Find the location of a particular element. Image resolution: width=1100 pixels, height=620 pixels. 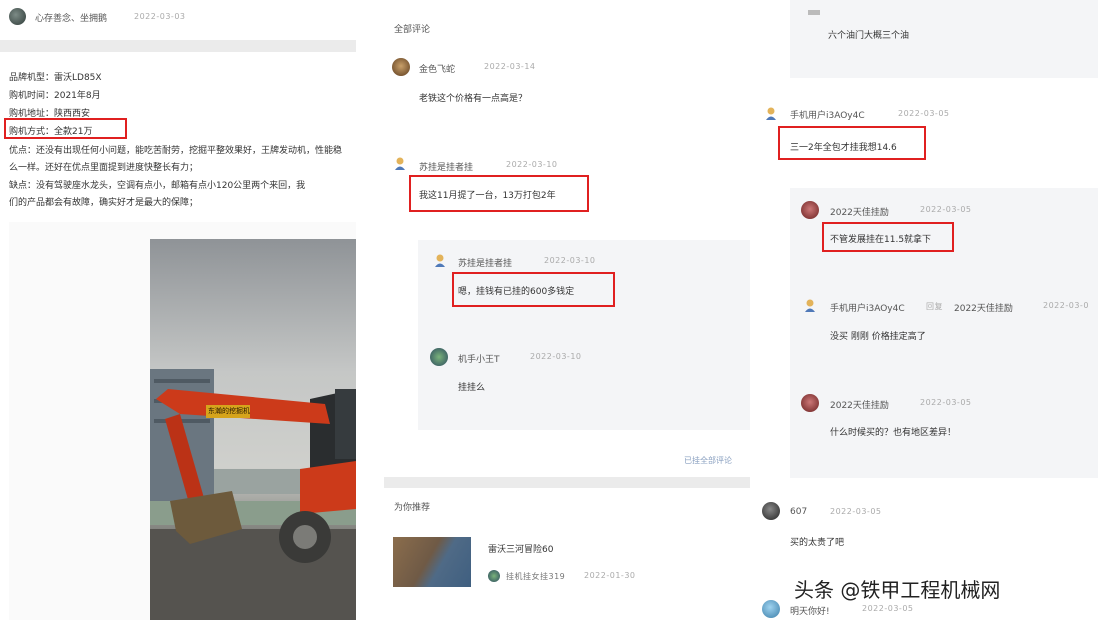

section-title: 全部评论 is located at coordinates (412, 30).